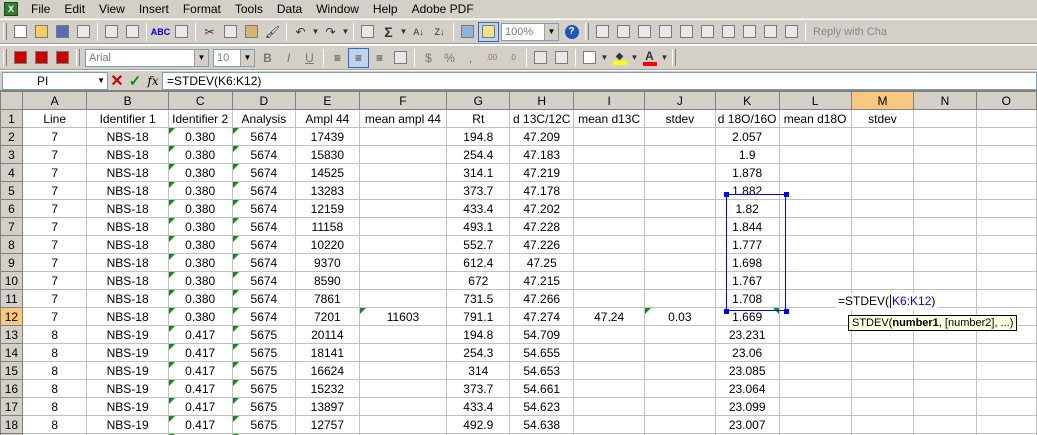 The image size is (1037, 435). What do you see at coordinates (181, 32) in the screenshot?
I see `research-icon` at bounding box center [181, 32].